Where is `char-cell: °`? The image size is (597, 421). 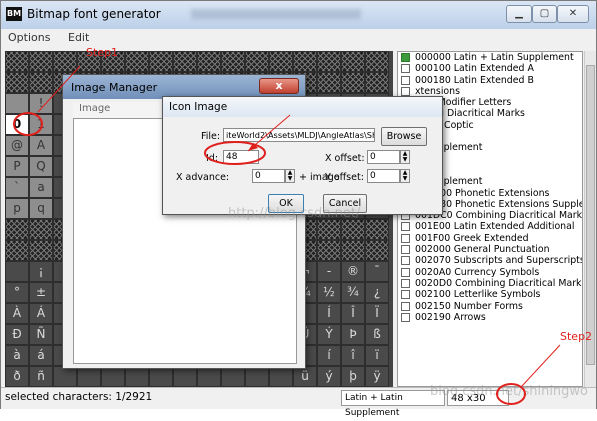
char-cell: ° is located at coordinates (17, 292).